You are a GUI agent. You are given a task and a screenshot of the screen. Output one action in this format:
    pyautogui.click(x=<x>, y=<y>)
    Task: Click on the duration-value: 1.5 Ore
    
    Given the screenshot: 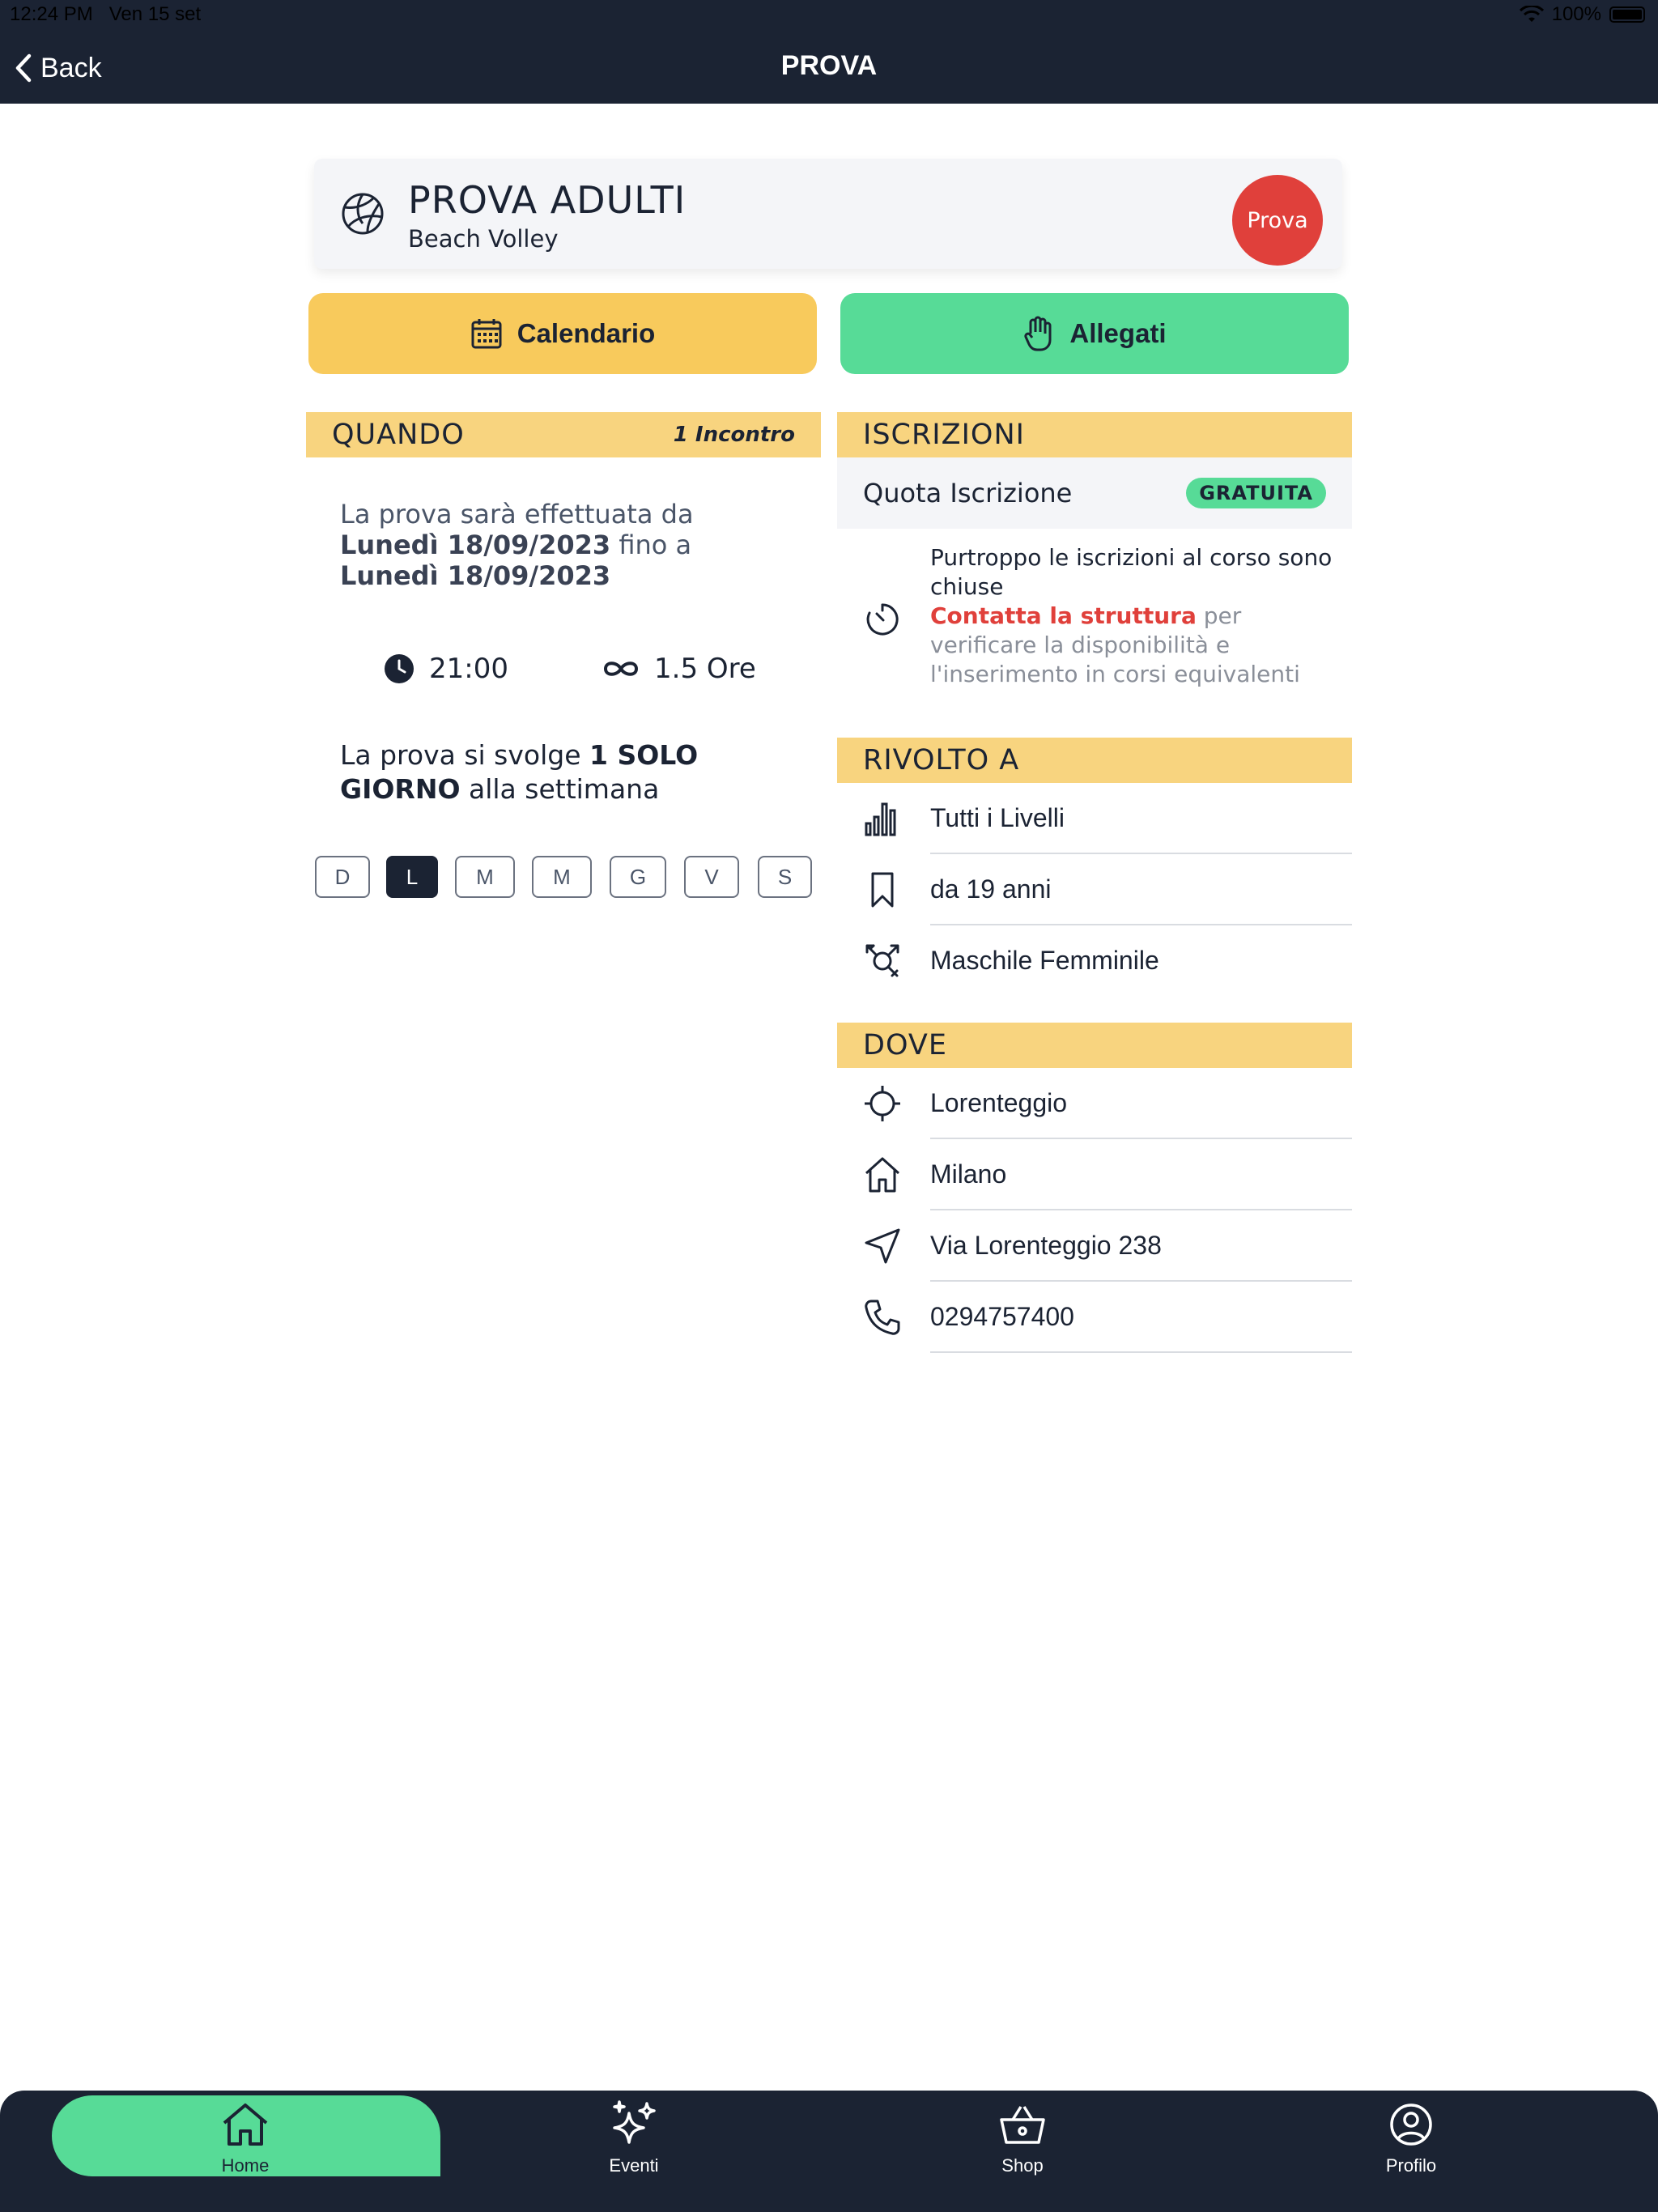 What is the action you would take?
    pyautogui.click(x=705, y=669)
    